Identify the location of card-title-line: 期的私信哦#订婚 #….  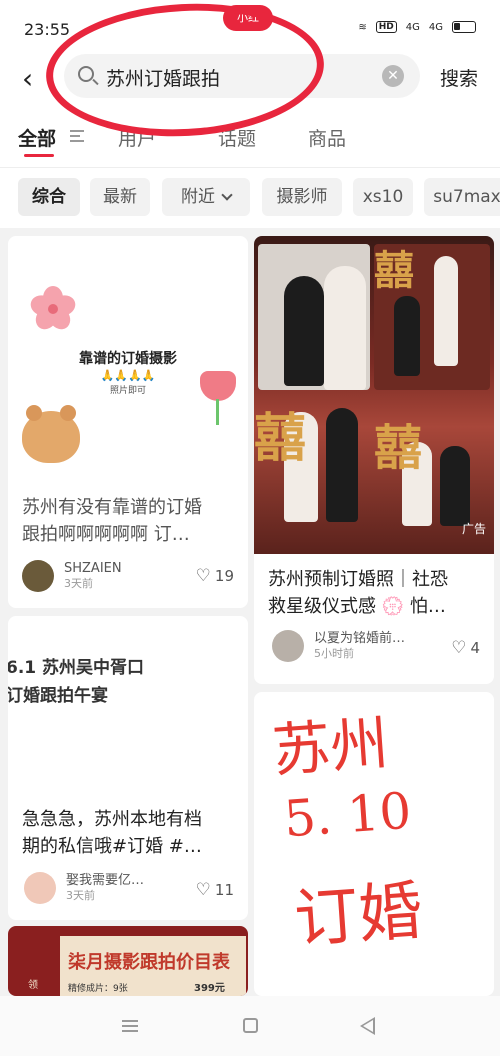
(112, 846).